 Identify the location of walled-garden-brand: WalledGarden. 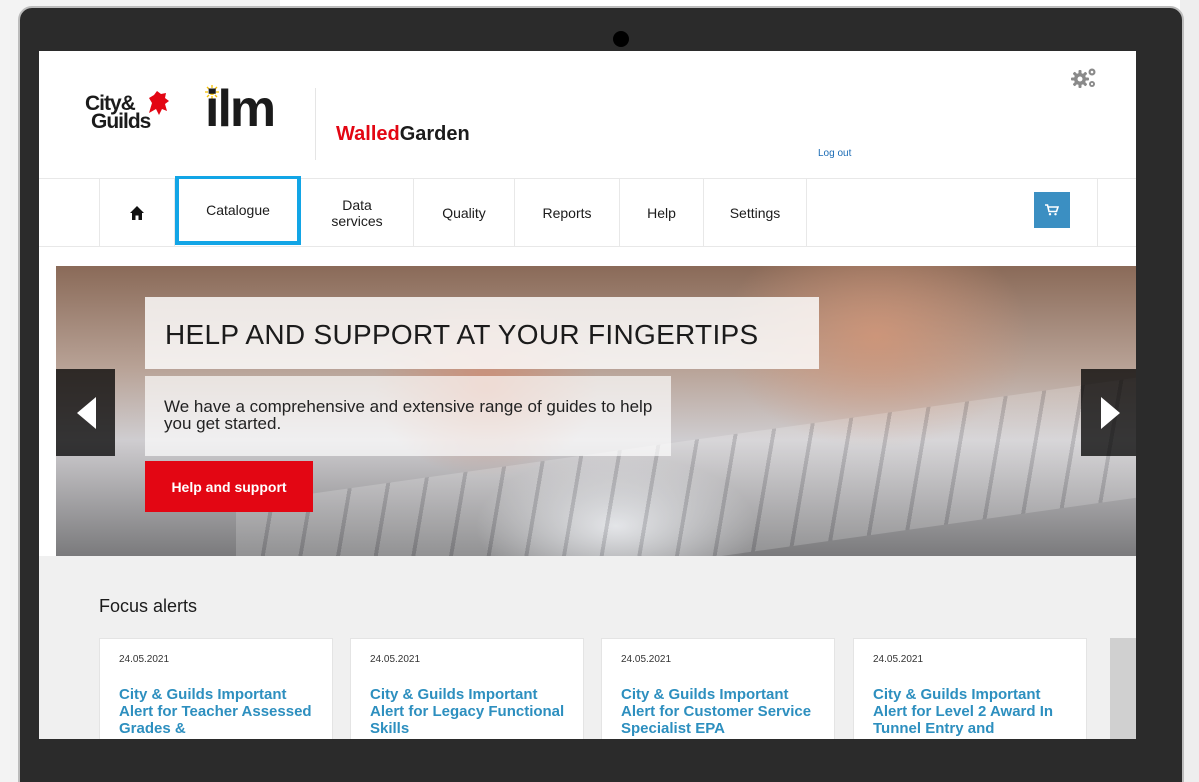
(403, 134).